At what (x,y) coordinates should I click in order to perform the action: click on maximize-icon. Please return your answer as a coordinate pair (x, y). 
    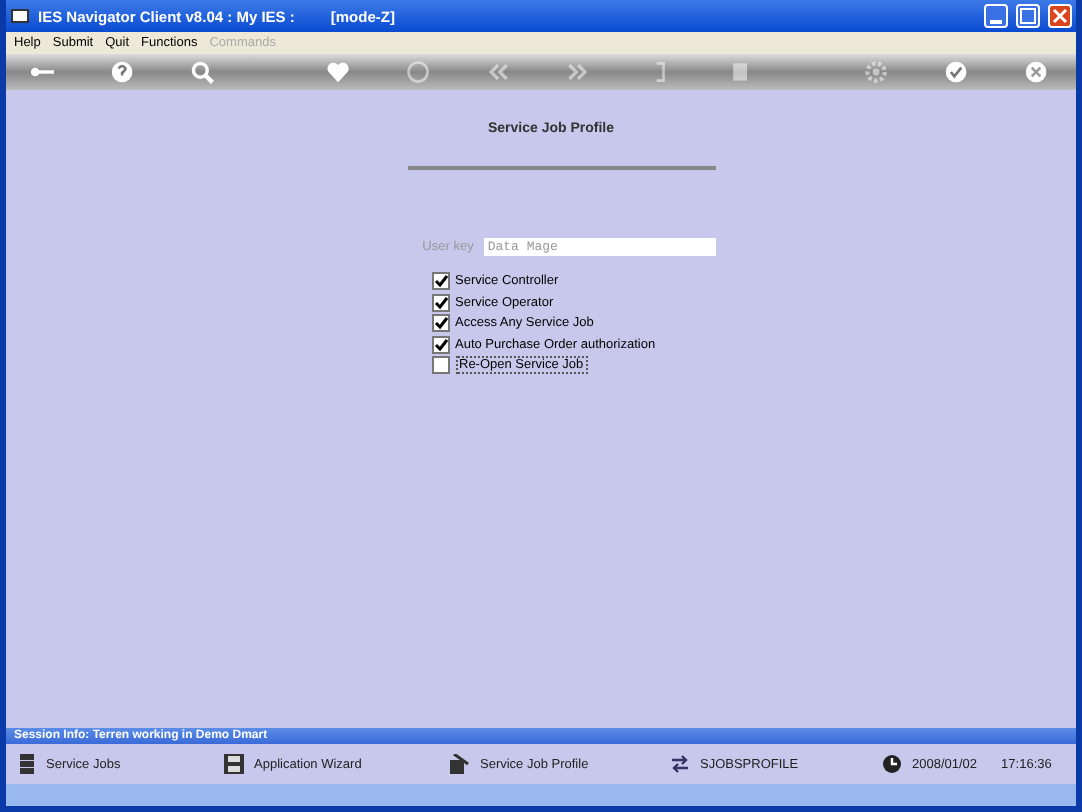
    Looking at the image, I should click on (1028, 16).